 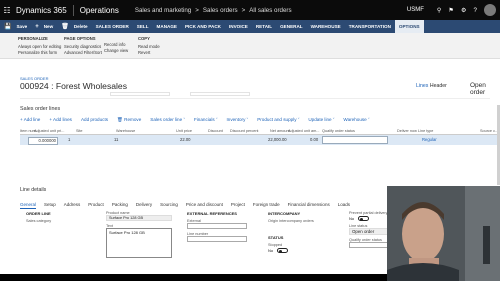 I want to click on tab-general: General, so click(x=28, y=205).